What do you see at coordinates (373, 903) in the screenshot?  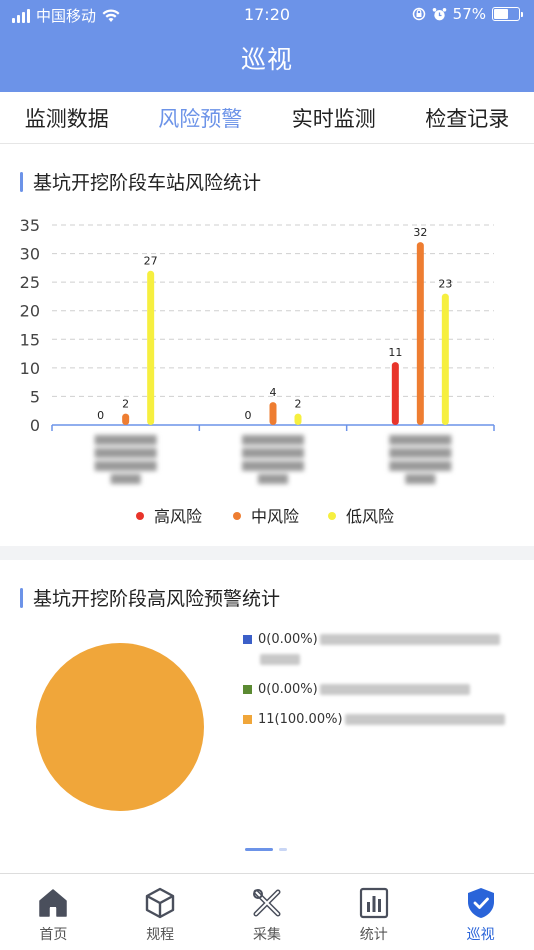 I see `bar-chart-icon` at bounding box center [373, 903].